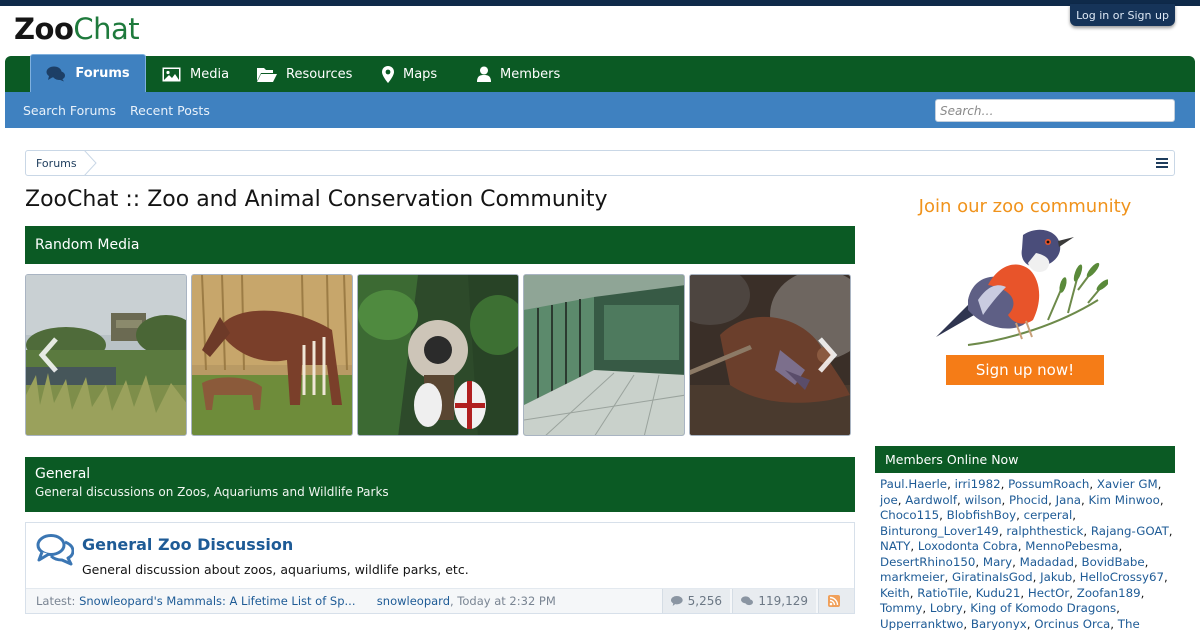 The width and height of the screenshot is (1200, 630). I want to click on member-link: Keith, so click(895, 593).